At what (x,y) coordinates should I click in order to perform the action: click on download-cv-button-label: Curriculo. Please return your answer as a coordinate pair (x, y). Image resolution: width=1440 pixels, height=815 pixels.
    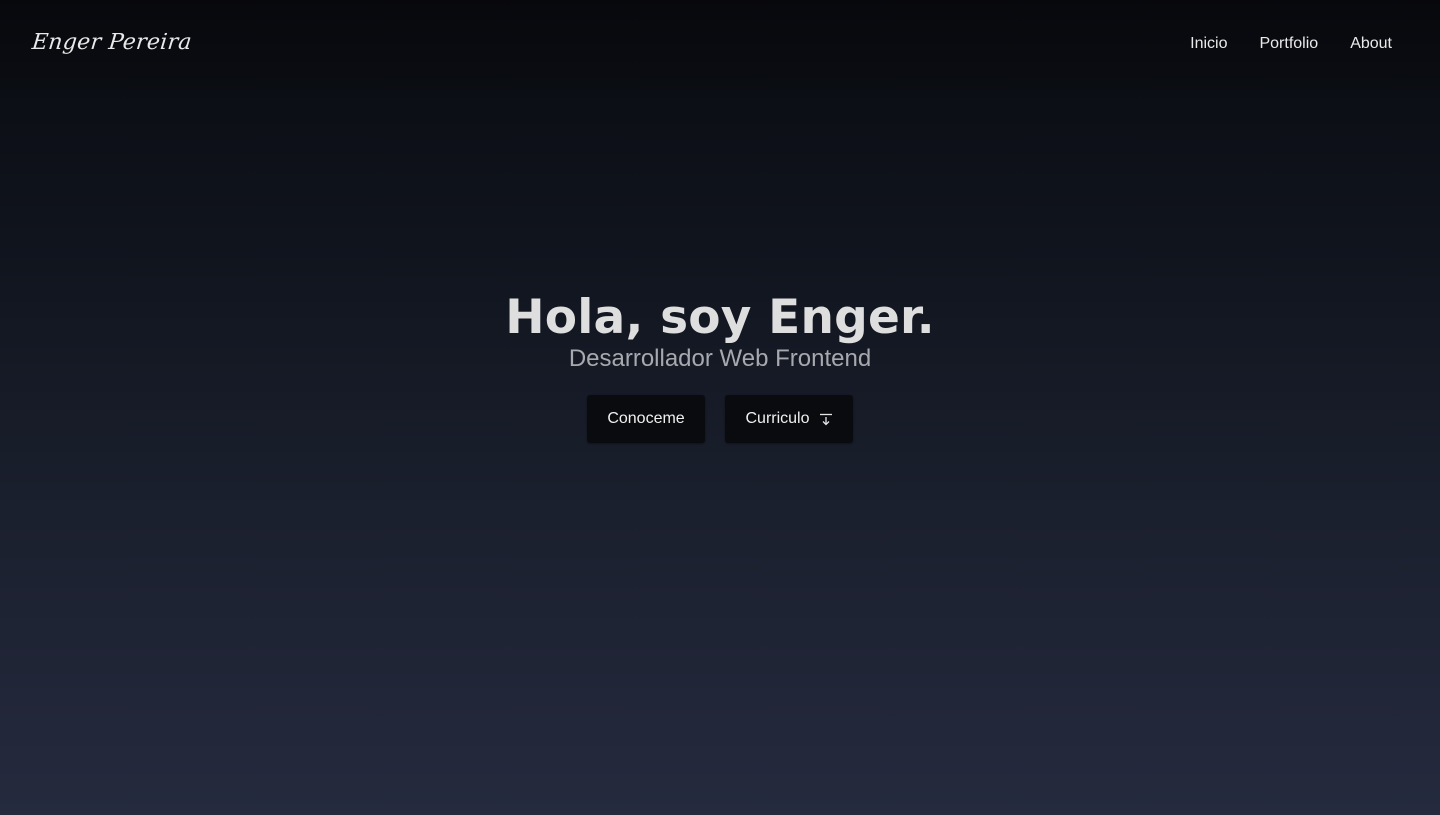
    Looking at the image, I should click on (777, 418).